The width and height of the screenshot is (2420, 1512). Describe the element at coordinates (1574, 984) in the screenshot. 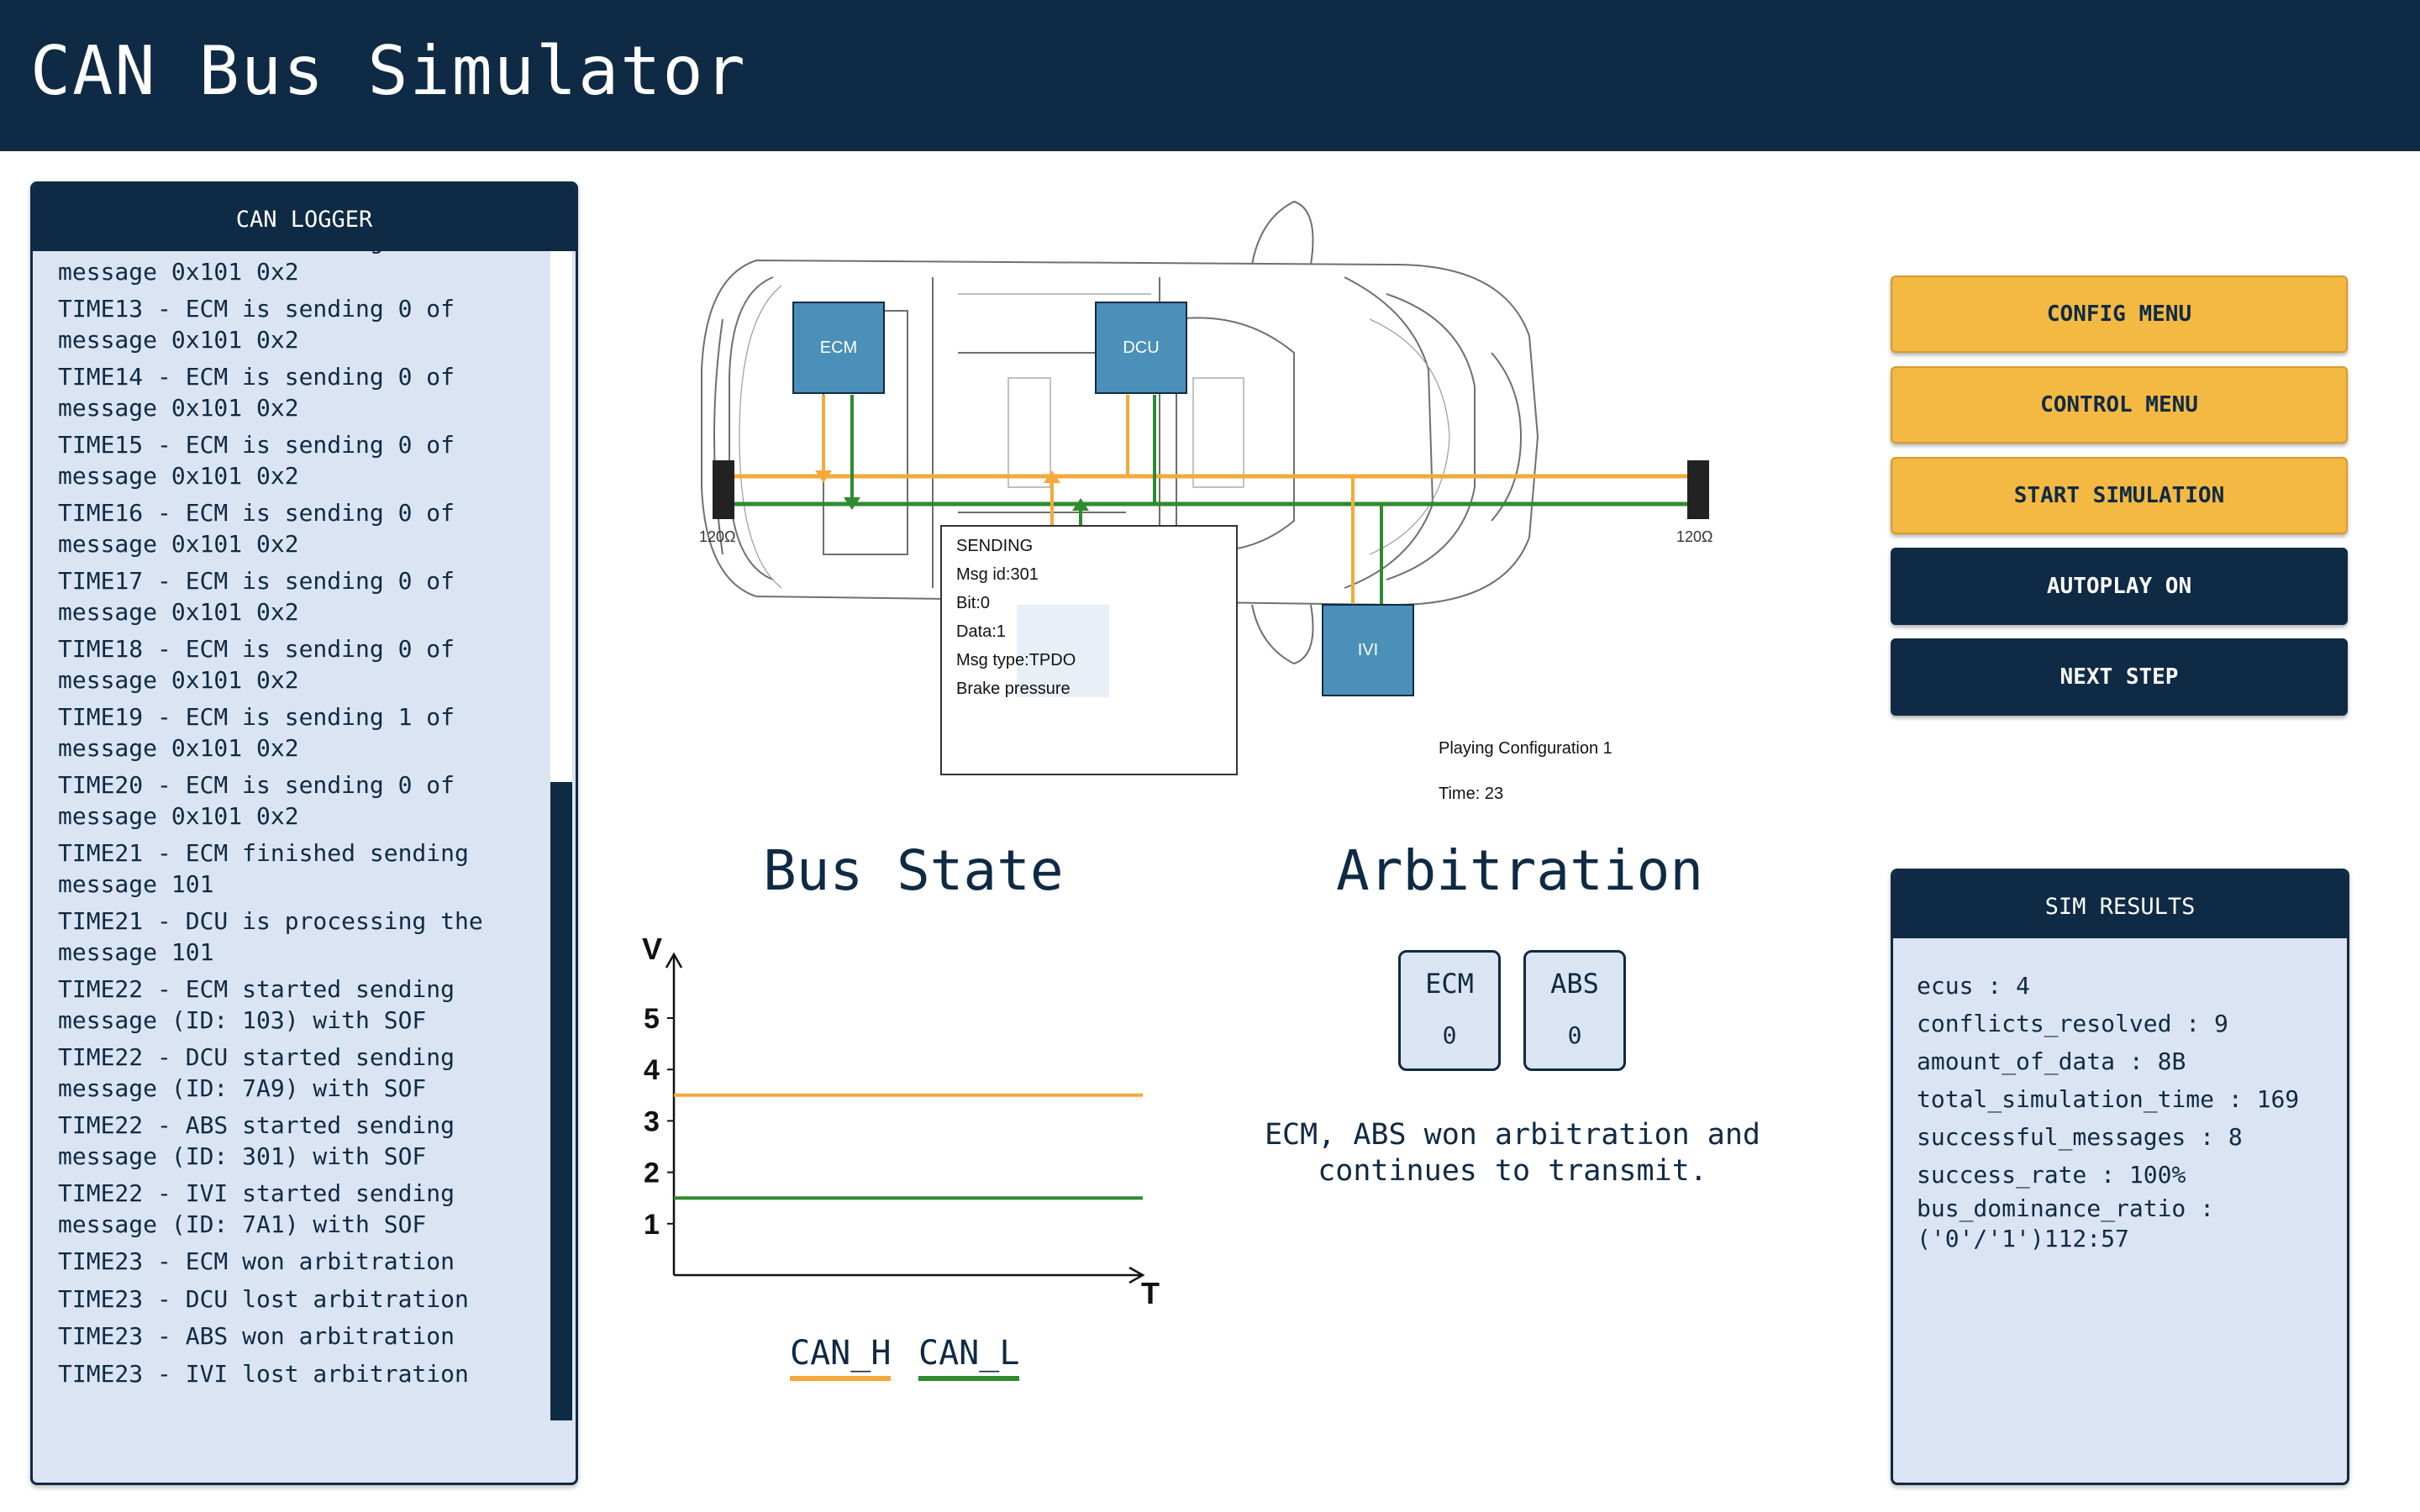

I see `arbitration-node-name: ABS` at that location.